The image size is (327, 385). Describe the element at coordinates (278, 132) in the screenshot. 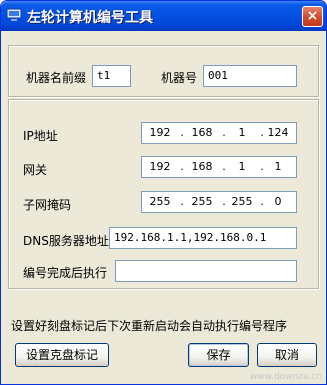

I see `ip-octet-4: 124` at that location.